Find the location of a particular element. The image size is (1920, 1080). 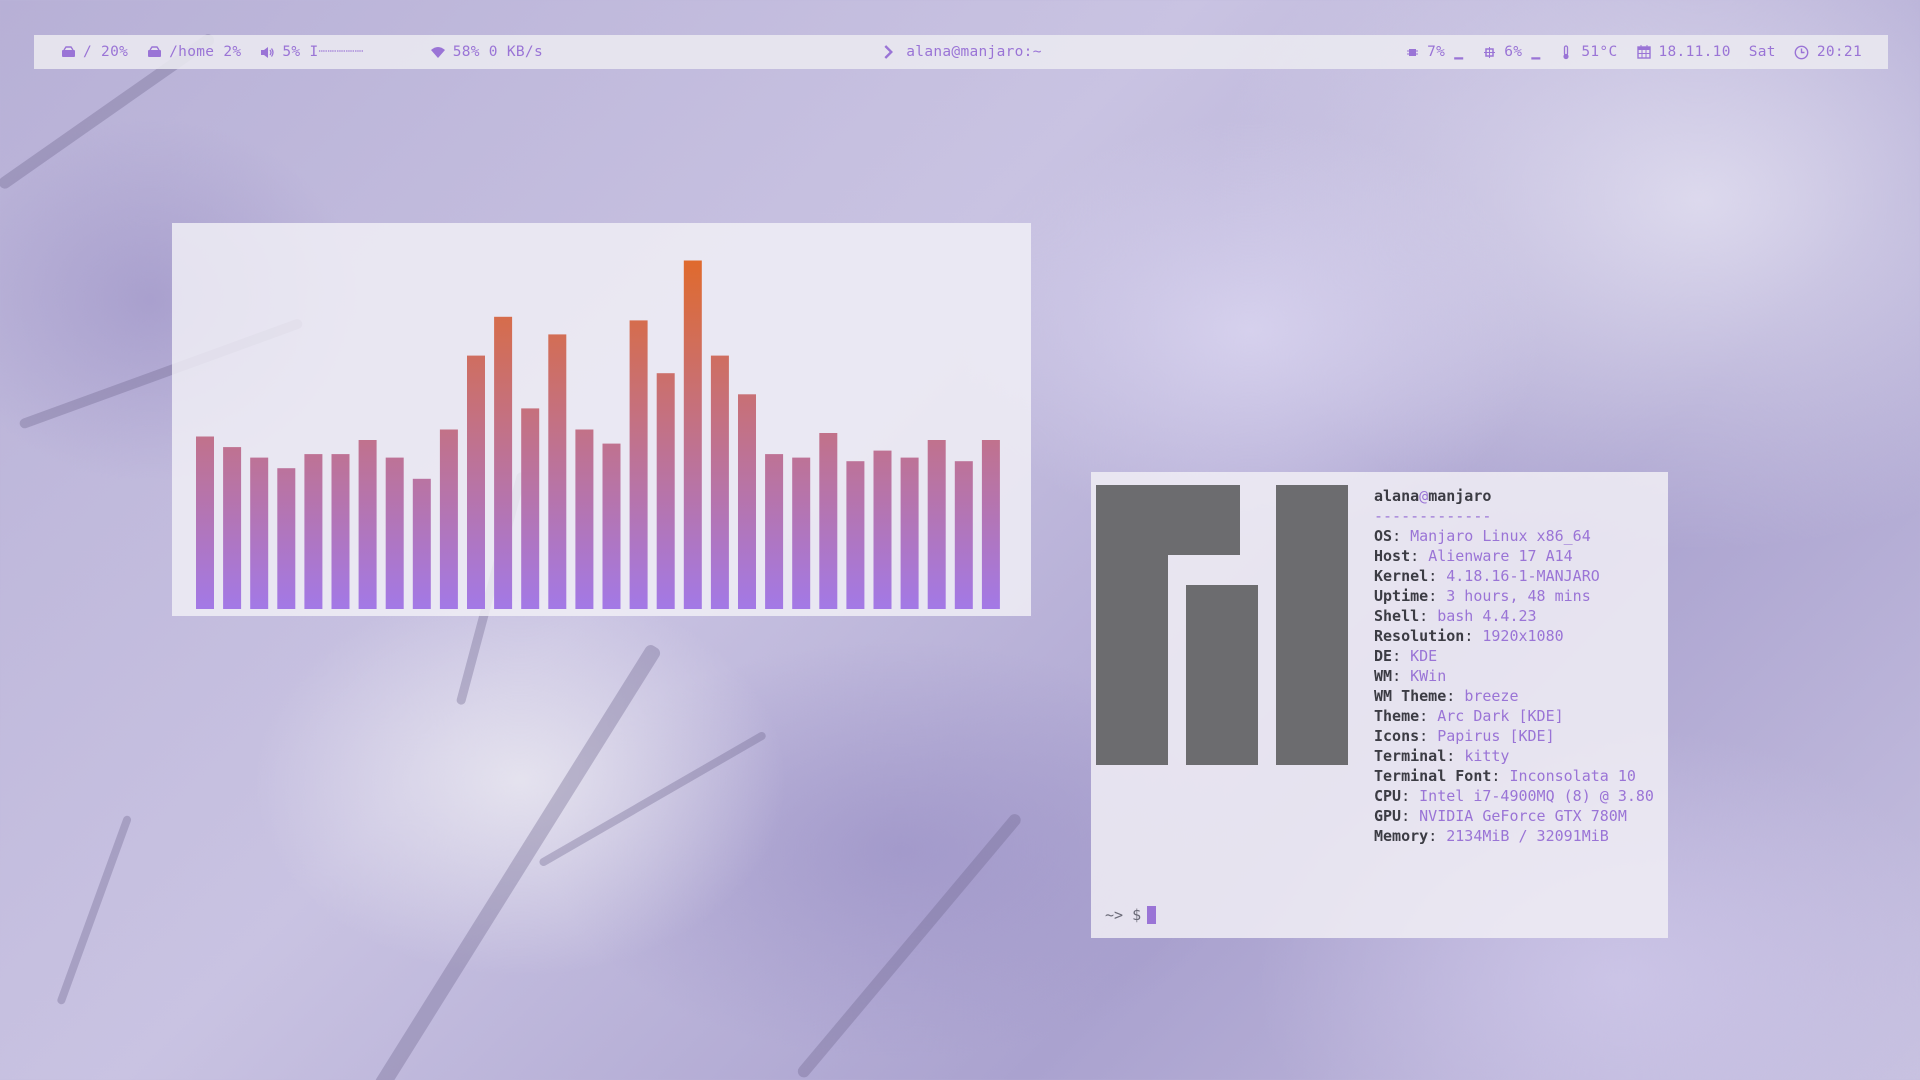

info-line: GPU: NVIDIA GeForce GTX 780M is located at coordinates (1514, 816).